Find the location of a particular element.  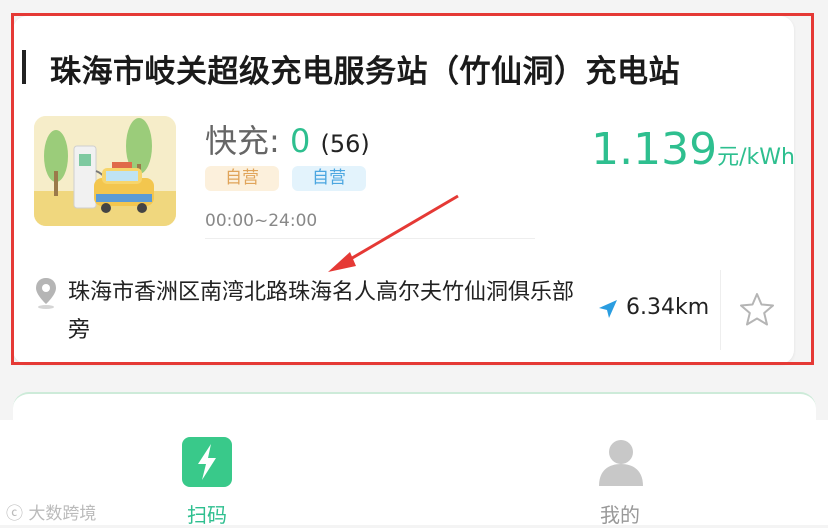

self-operated-tag-2: 自营 is located at coordinates (329, 178).